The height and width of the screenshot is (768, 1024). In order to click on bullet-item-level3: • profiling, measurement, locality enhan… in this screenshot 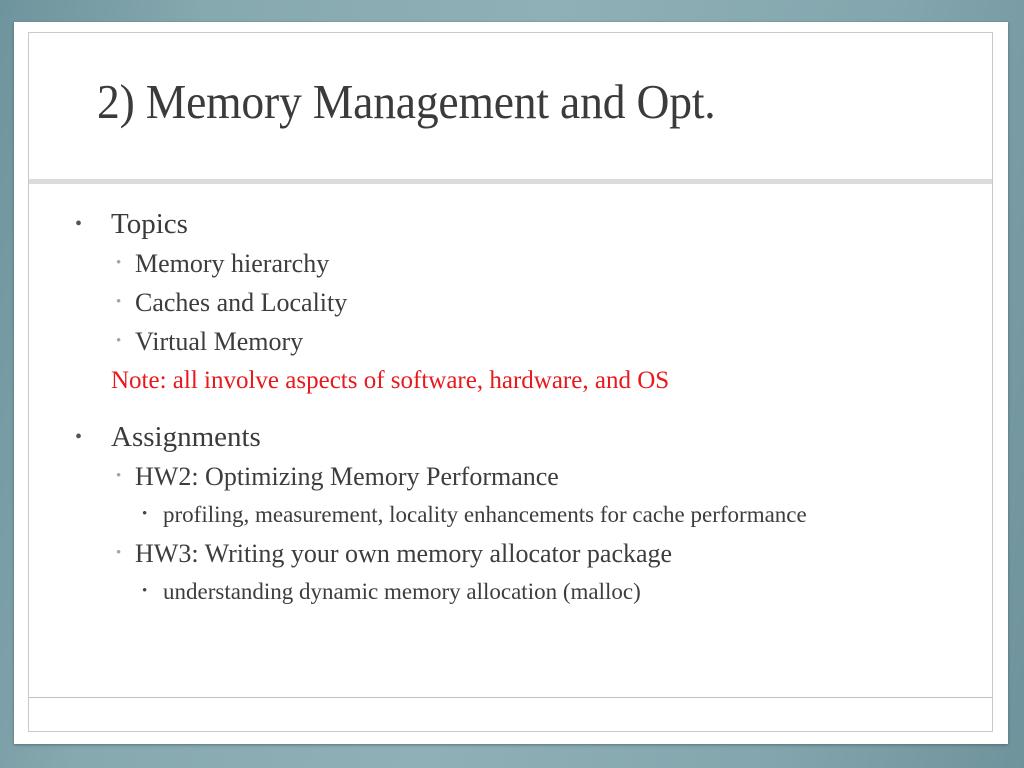, I will do `click(510, 515)`.